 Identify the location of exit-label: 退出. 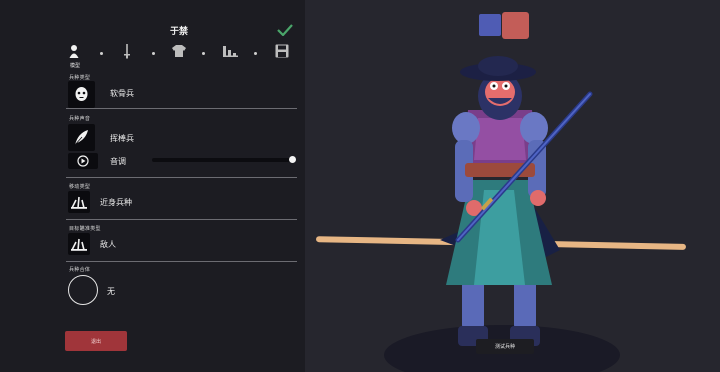
(95, 341).